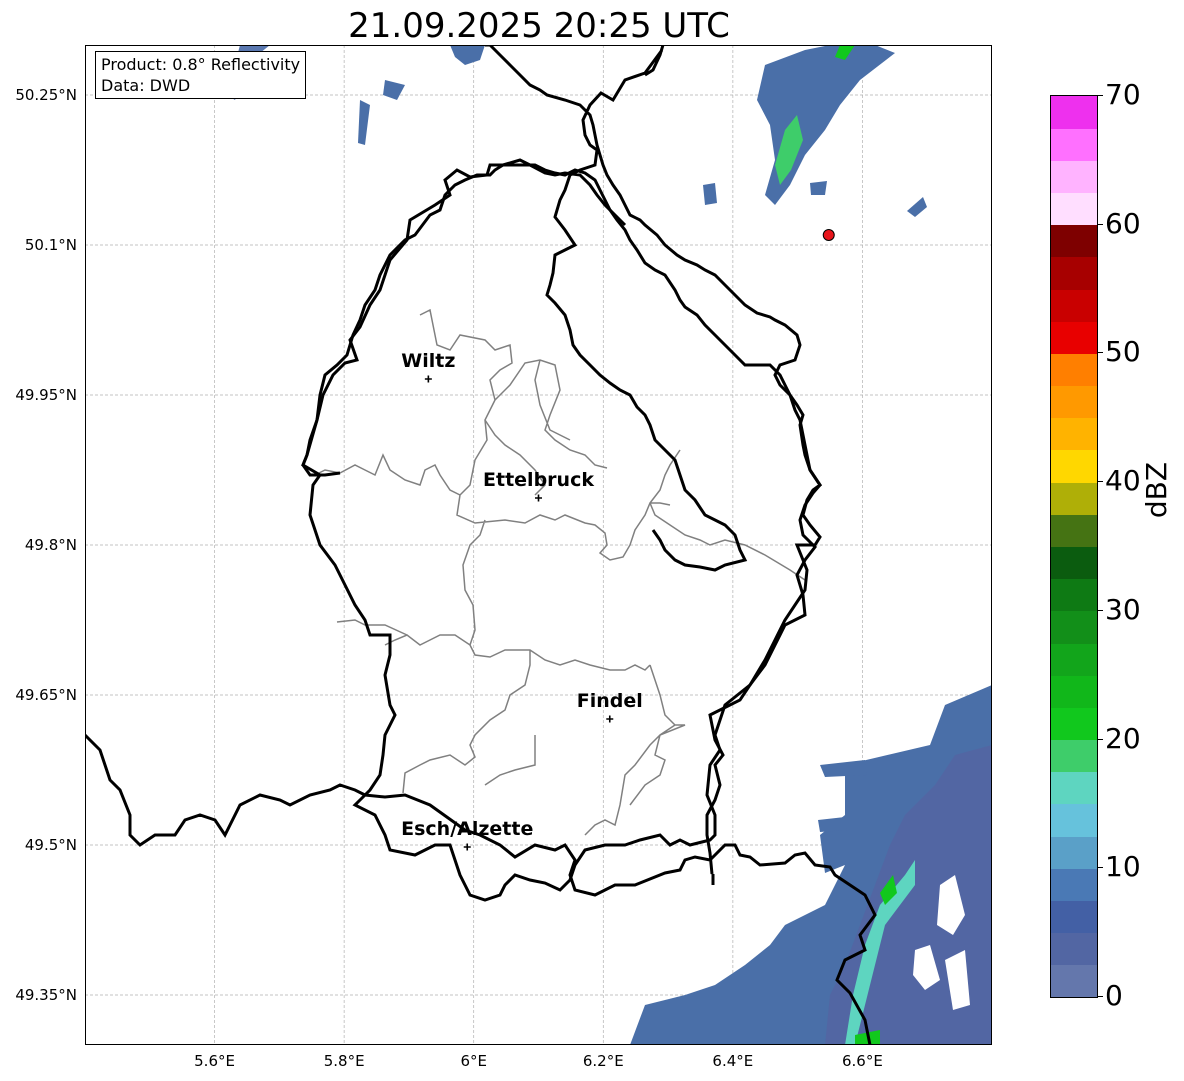  What do you see at coordinates (146, 85) in the screenshot?
I see `data-source-label: Data: DWD` at bounding box center [146, 85].